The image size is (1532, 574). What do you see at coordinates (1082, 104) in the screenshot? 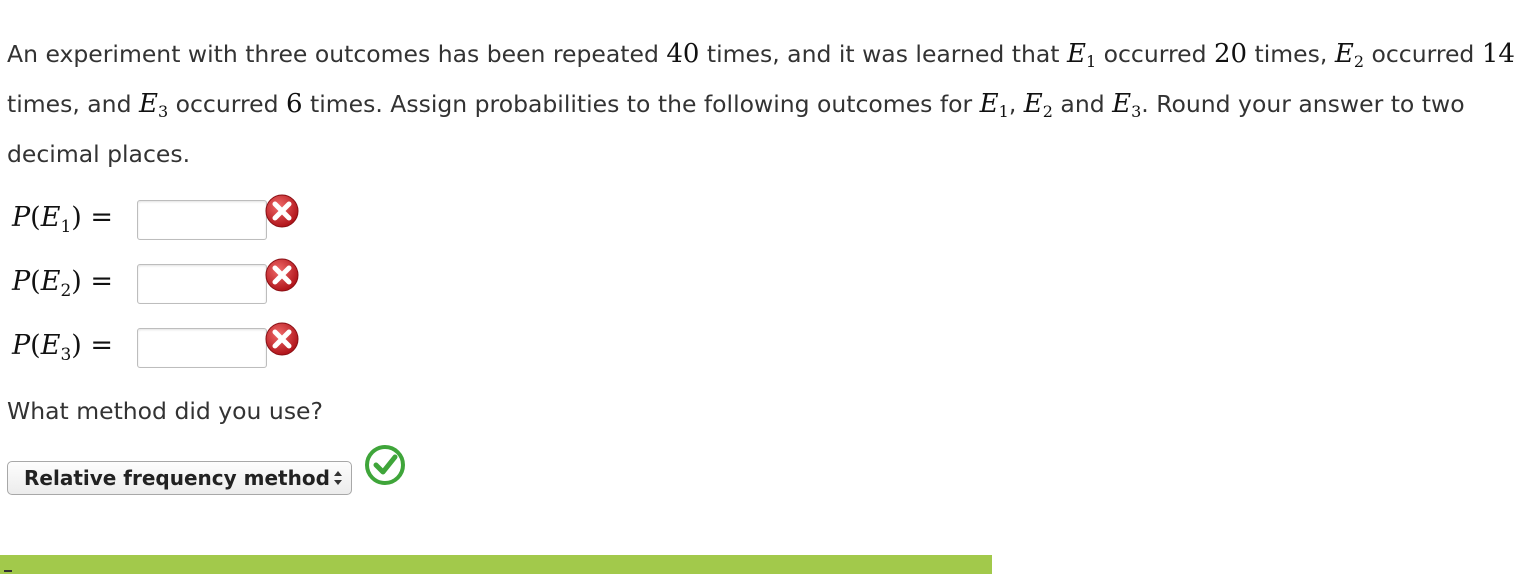
I see `problem-text: and` at bounding box center [1082, 104].